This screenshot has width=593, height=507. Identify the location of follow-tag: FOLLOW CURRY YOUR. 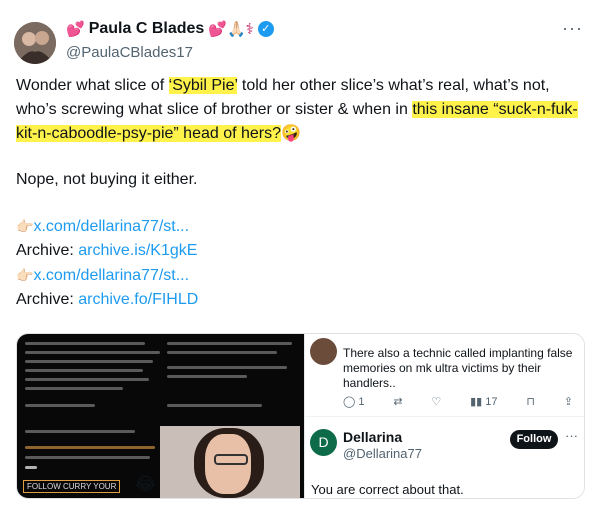
(72, 486).